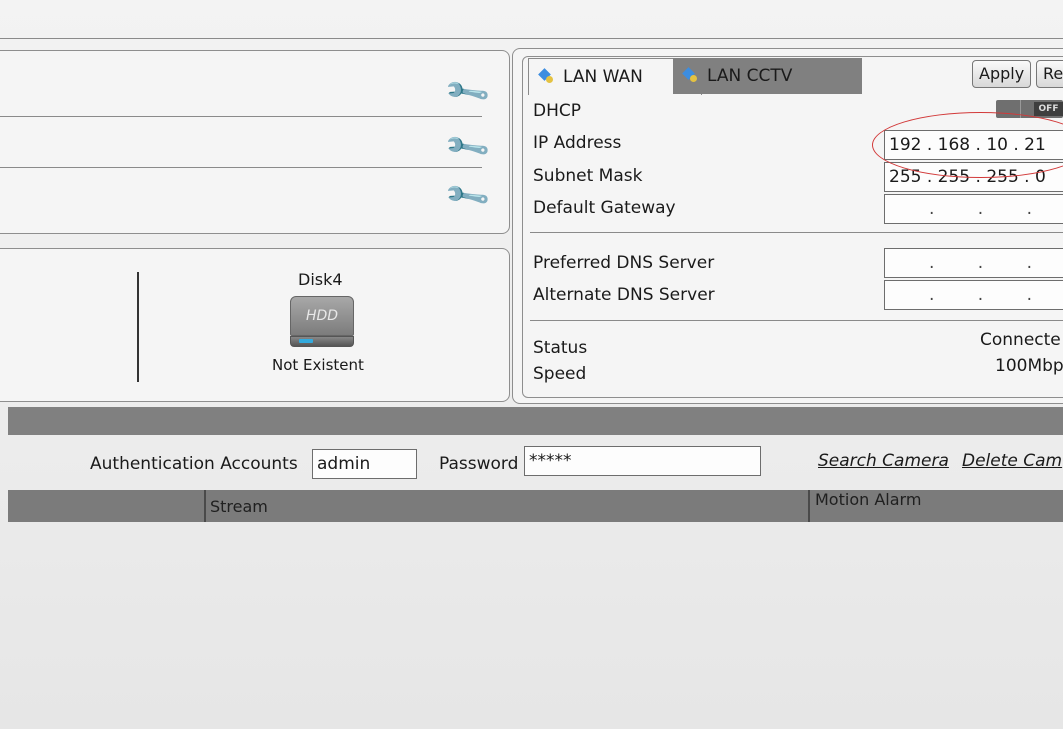  What do you see at coordinates (1020, 340) in the screenshot?
I see `status-value: Connecte` at bounding box center [1020, 340].